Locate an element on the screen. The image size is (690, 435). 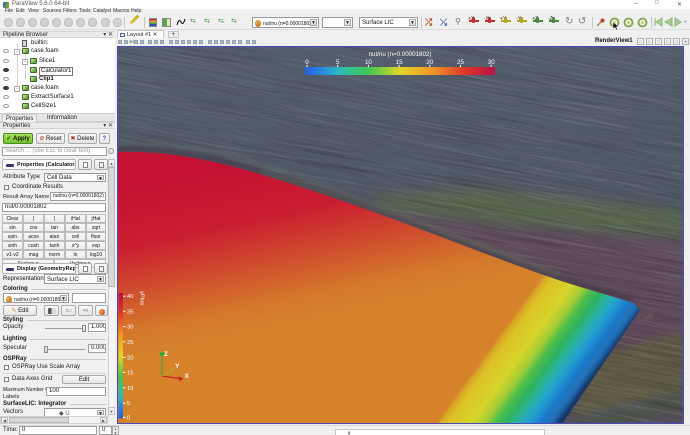
svg-text: 10 is located at coordinates (130, 389).